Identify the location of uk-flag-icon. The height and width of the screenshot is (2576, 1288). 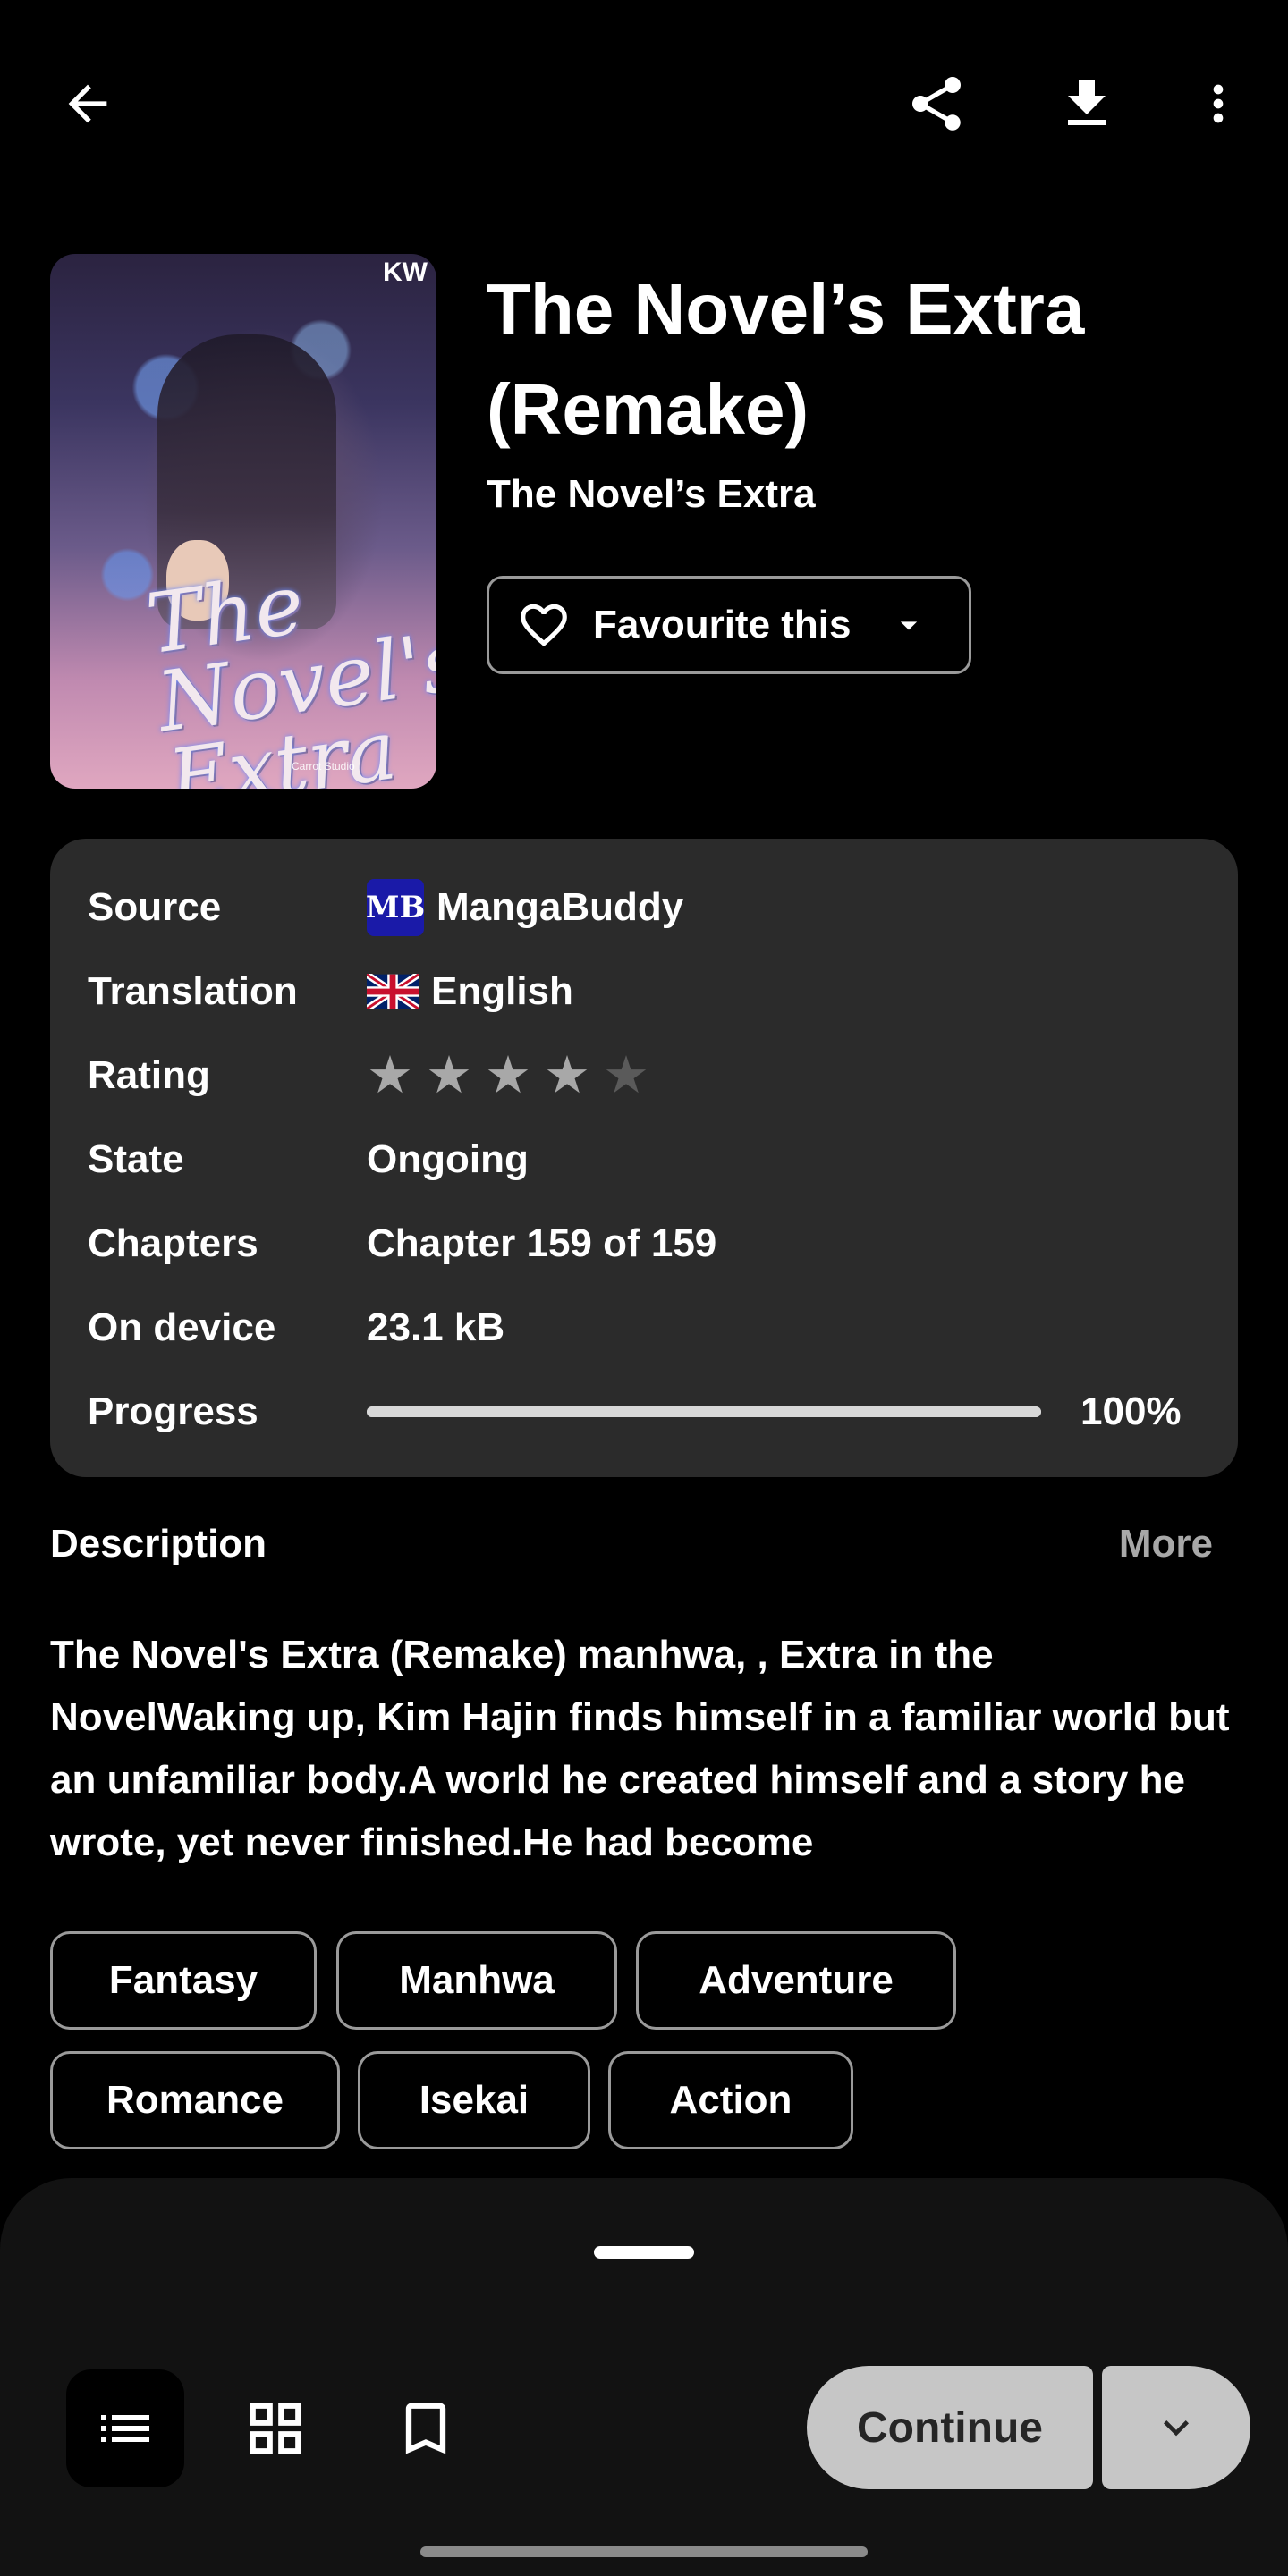
(393, 991).